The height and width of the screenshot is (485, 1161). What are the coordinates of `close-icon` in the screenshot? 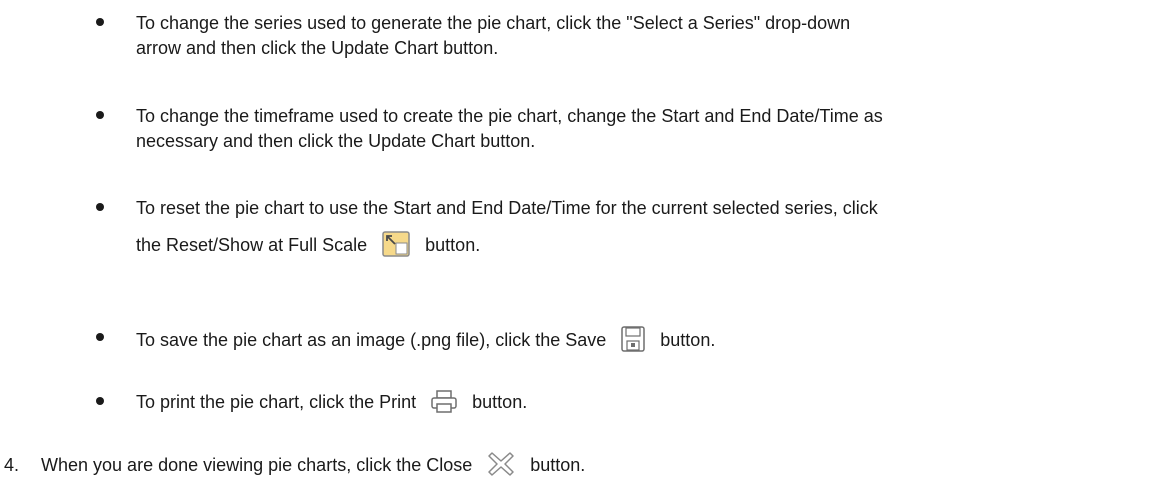 It's located at (501, 467).